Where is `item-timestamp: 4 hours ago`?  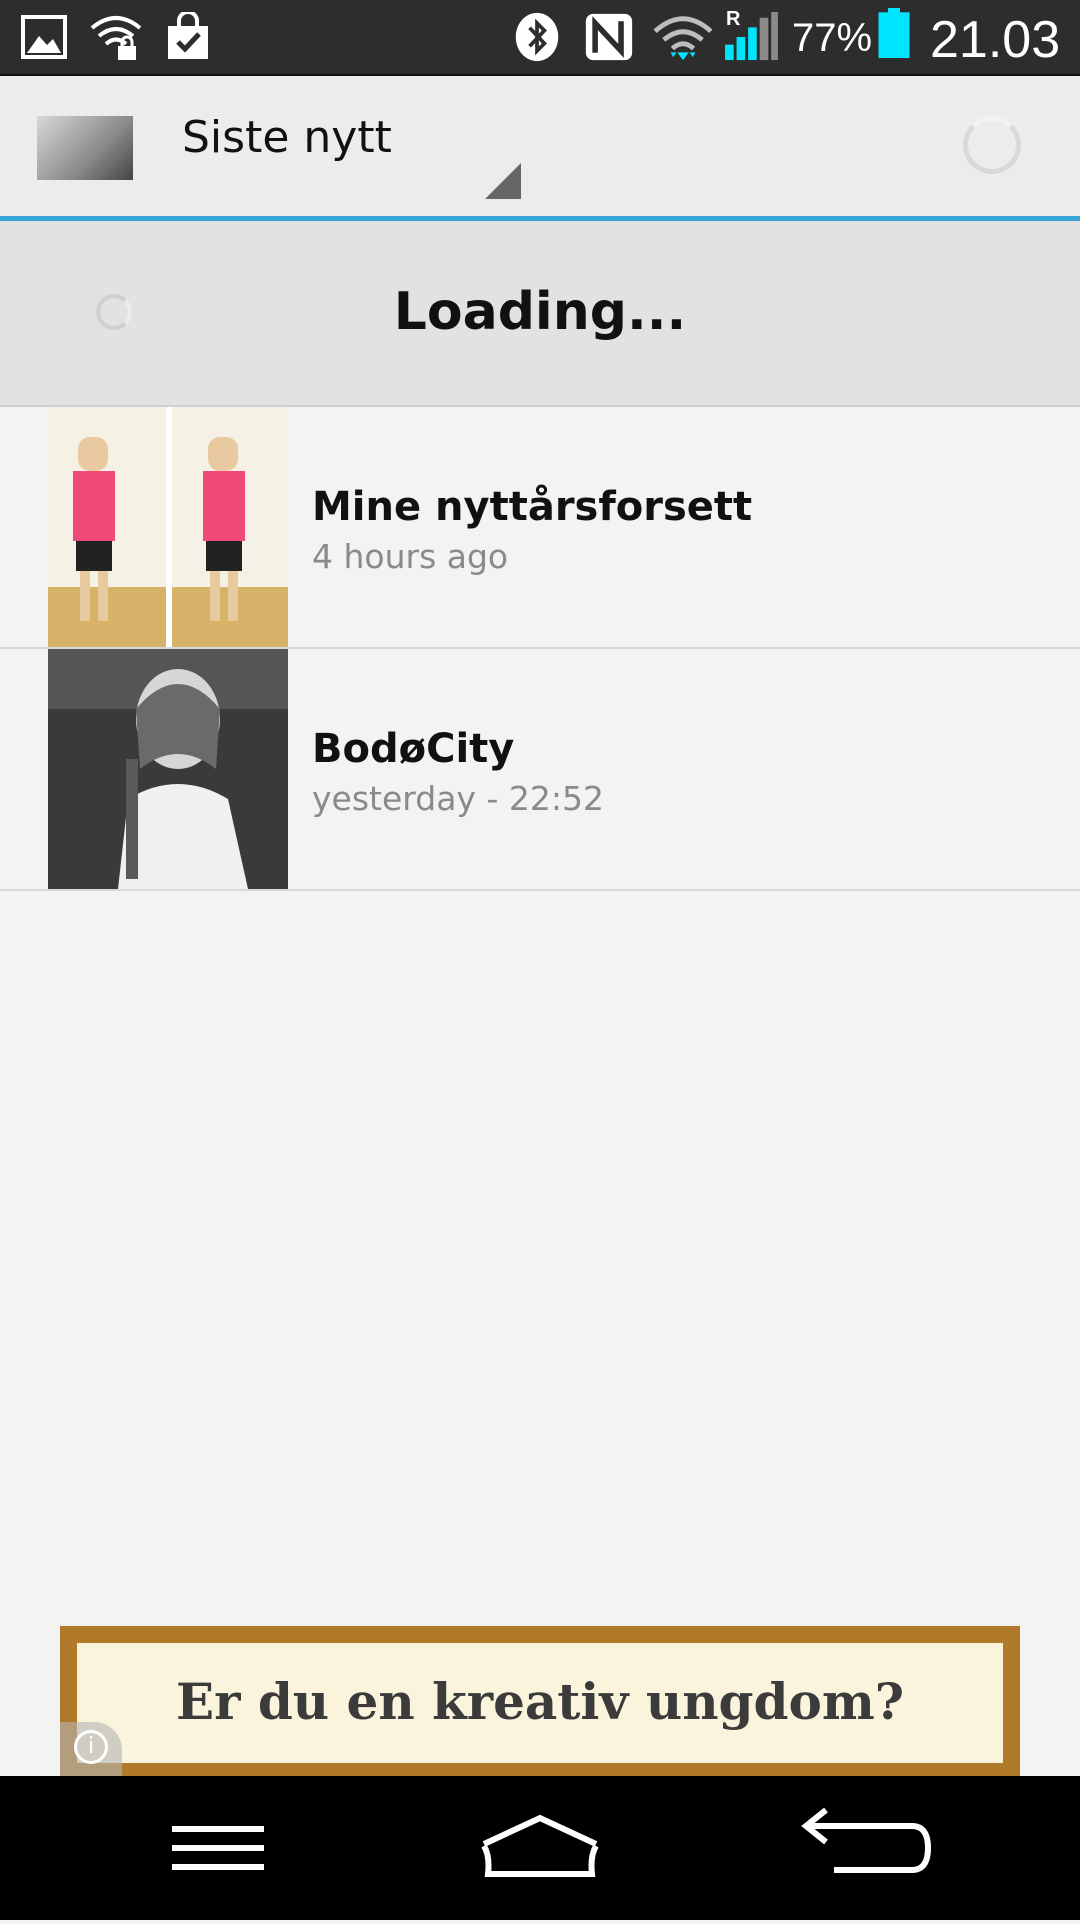
item-timestamp: 4 hours ago is located at coordinates (410, 556).